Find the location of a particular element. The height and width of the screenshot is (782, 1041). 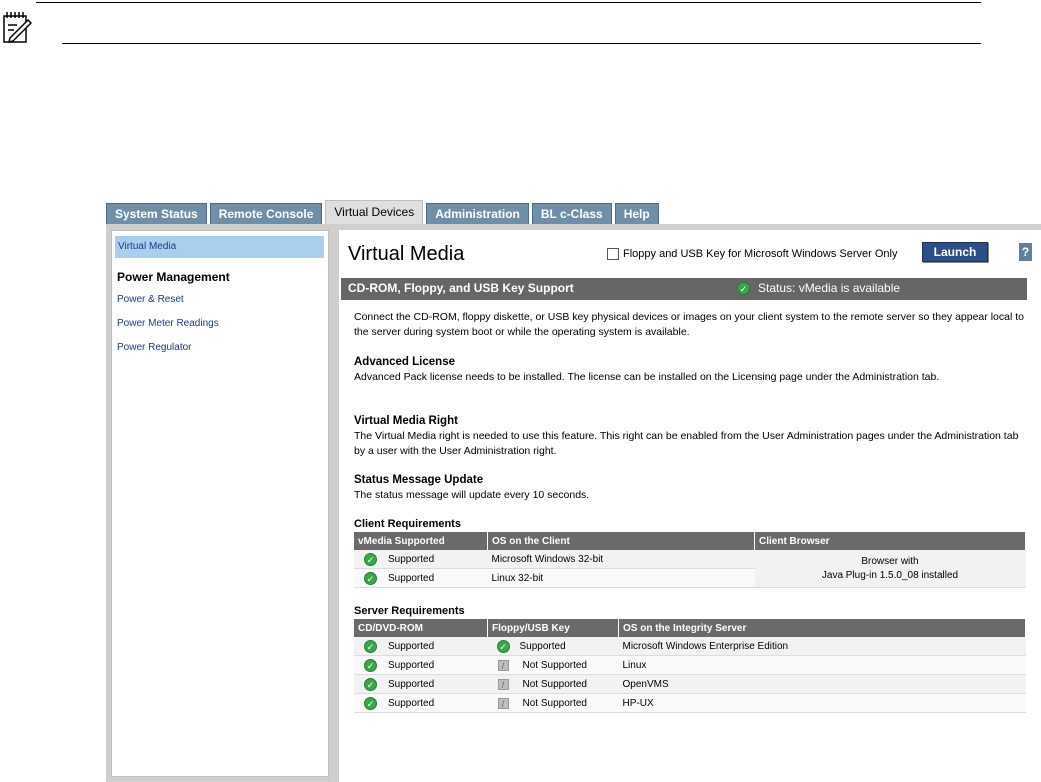

table-row: ✓ Supported / Not Supported HP-UX is located at coordinates (690, 703).